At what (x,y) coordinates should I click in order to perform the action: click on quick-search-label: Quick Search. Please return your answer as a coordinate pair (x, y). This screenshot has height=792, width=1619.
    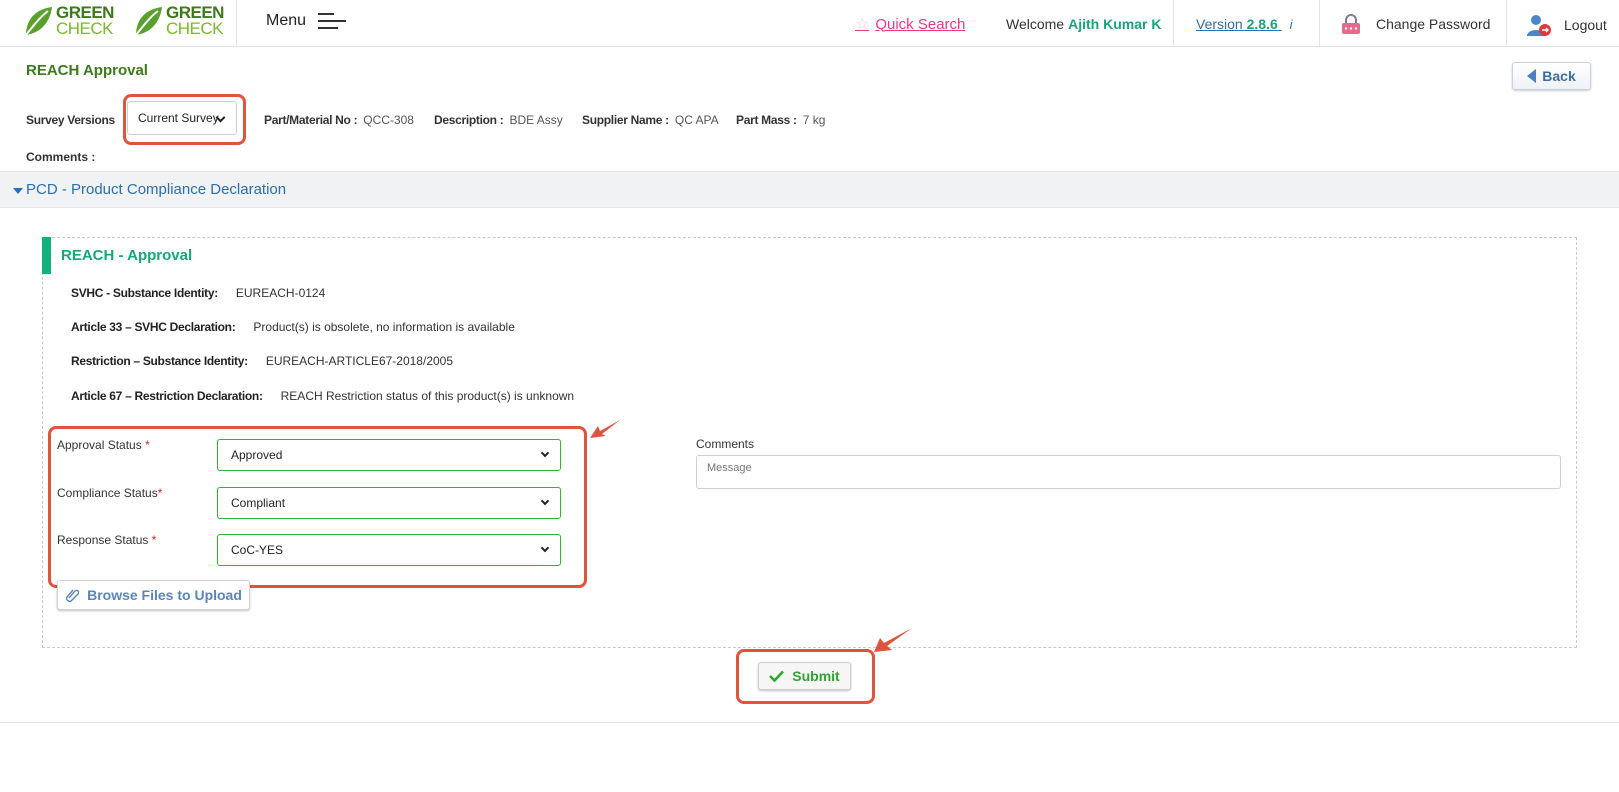
    Looking at the image, I should click on (920, 24).